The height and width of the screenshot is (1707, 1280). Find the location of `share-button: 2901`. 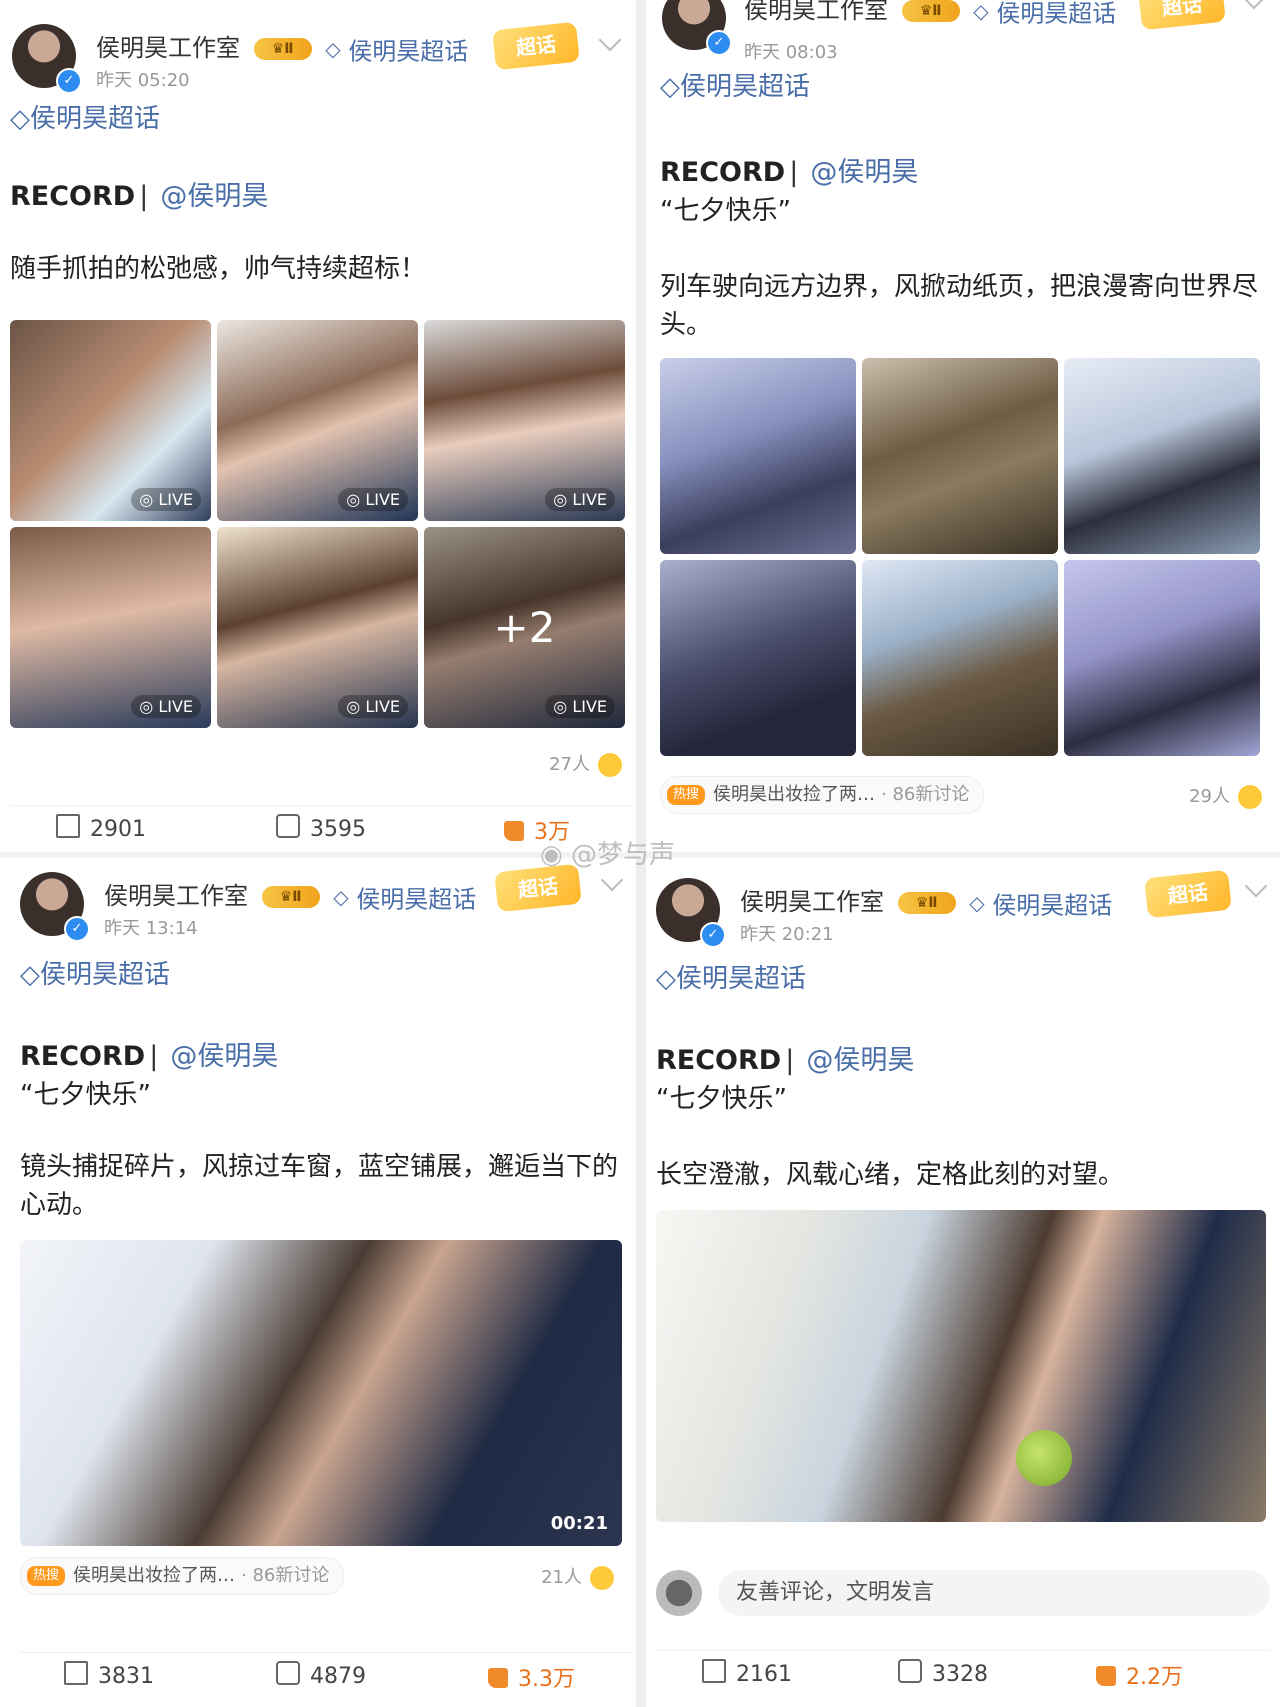

share-button: 2901 is located at coordinates (101, 828).